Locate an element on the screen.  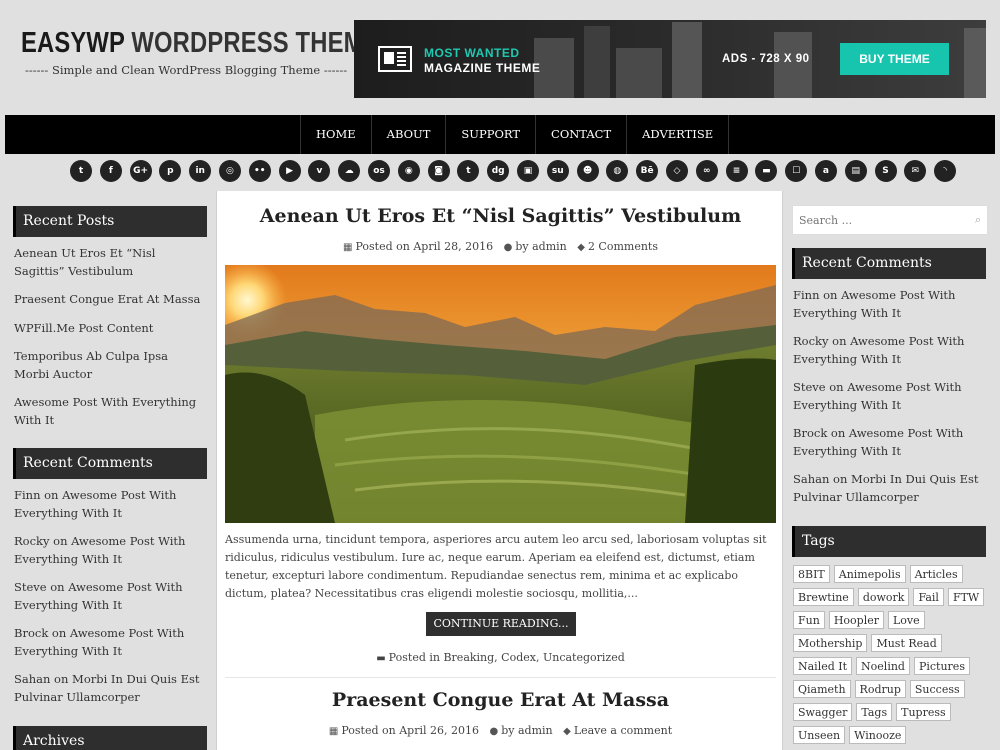
nav-support: SUPPORT is located at coordinates (491, 134).